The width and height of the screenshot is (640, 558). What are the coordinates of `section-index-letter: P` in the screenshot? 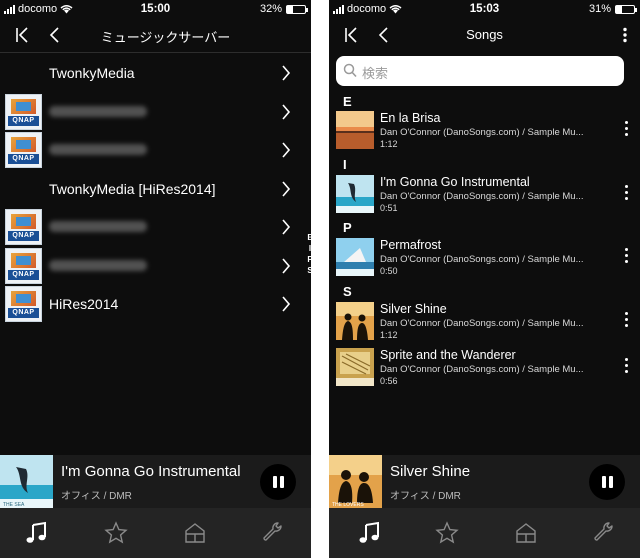 It's located at (310, 259).